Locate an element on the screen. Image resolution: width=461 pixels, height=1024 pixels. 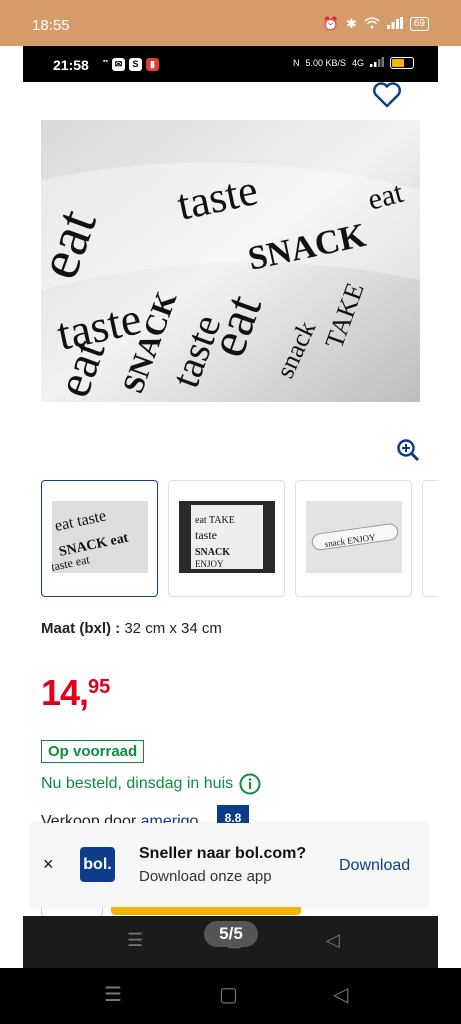
left-gutter is located at coordinates (11, 507).